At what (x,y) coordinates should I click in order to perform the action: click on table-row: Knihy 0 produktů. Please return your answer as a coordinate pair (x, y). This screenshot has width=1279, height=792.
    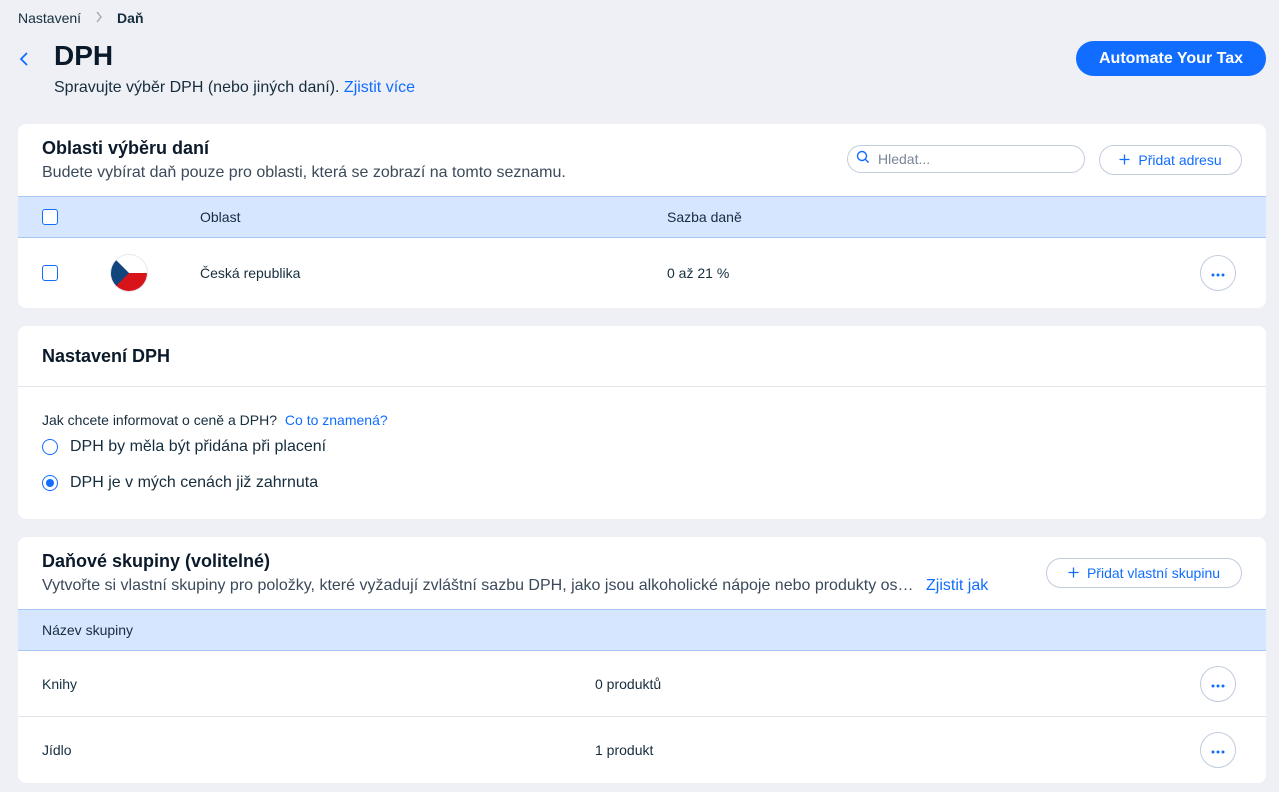
    Looking at the image, I should click on (642, 684).